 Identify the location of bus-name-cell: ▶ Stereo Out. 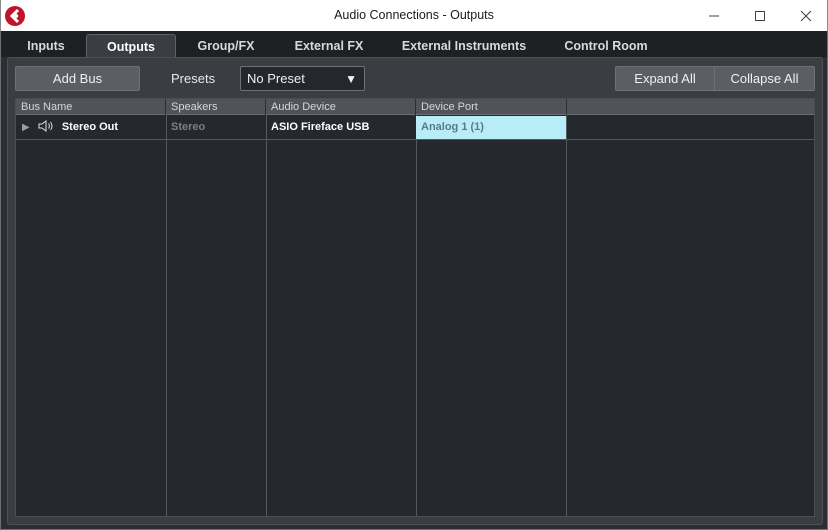
(91, 127).